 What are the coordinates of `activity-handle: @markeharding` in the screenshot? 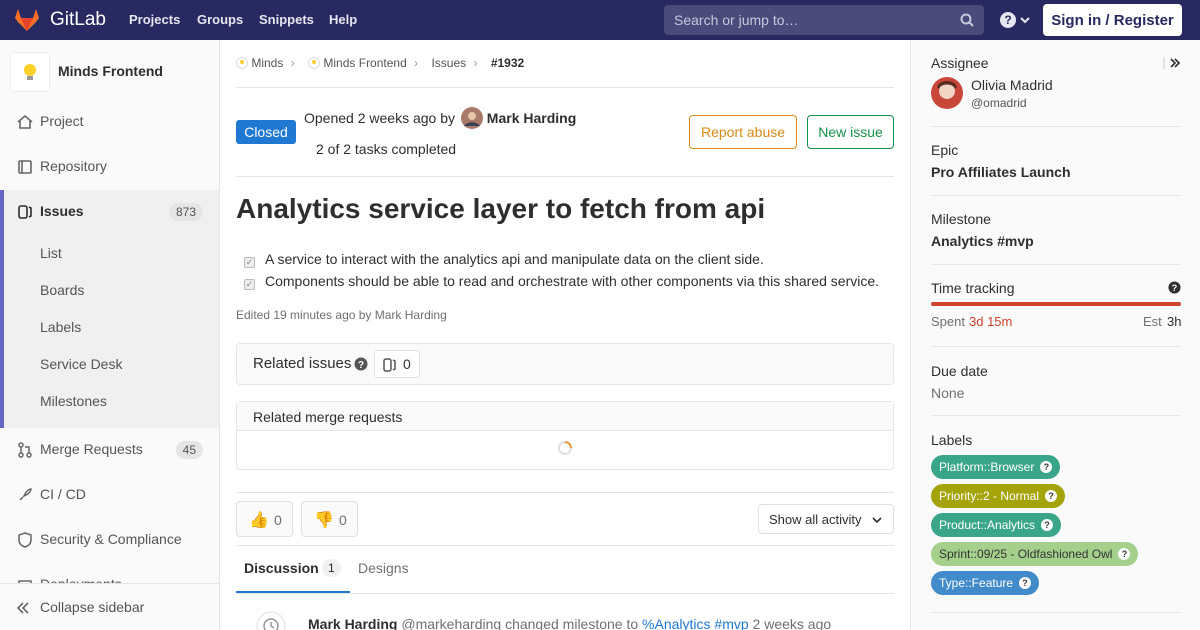 It's located at (451, 623).